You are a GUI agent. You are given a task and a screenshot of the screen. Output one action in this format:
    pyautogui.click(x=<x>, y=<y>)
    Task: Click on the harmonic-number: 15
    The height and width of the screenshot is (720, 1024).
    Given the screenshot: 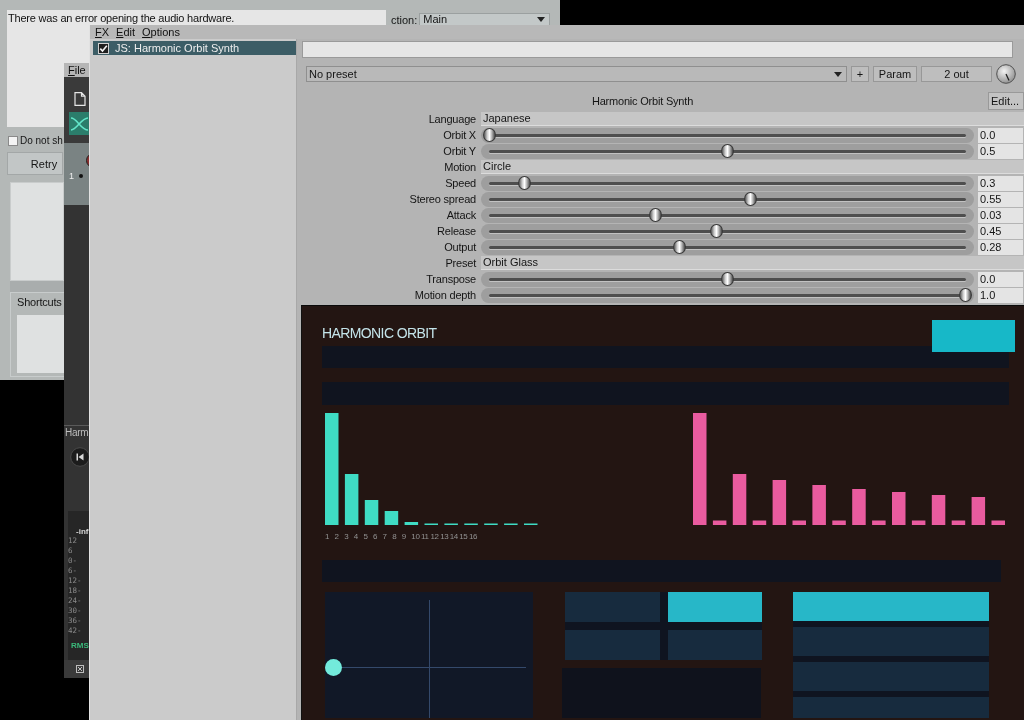 What is the action you would take?
    pyautogui.click(x=464, y=537)
    